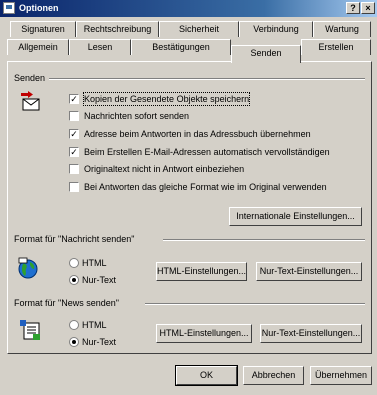 This screenshot has height=395, width=377. Describe the element at coordinates (74, 325) in the screenshot. I see `radio-news-html` at that location.